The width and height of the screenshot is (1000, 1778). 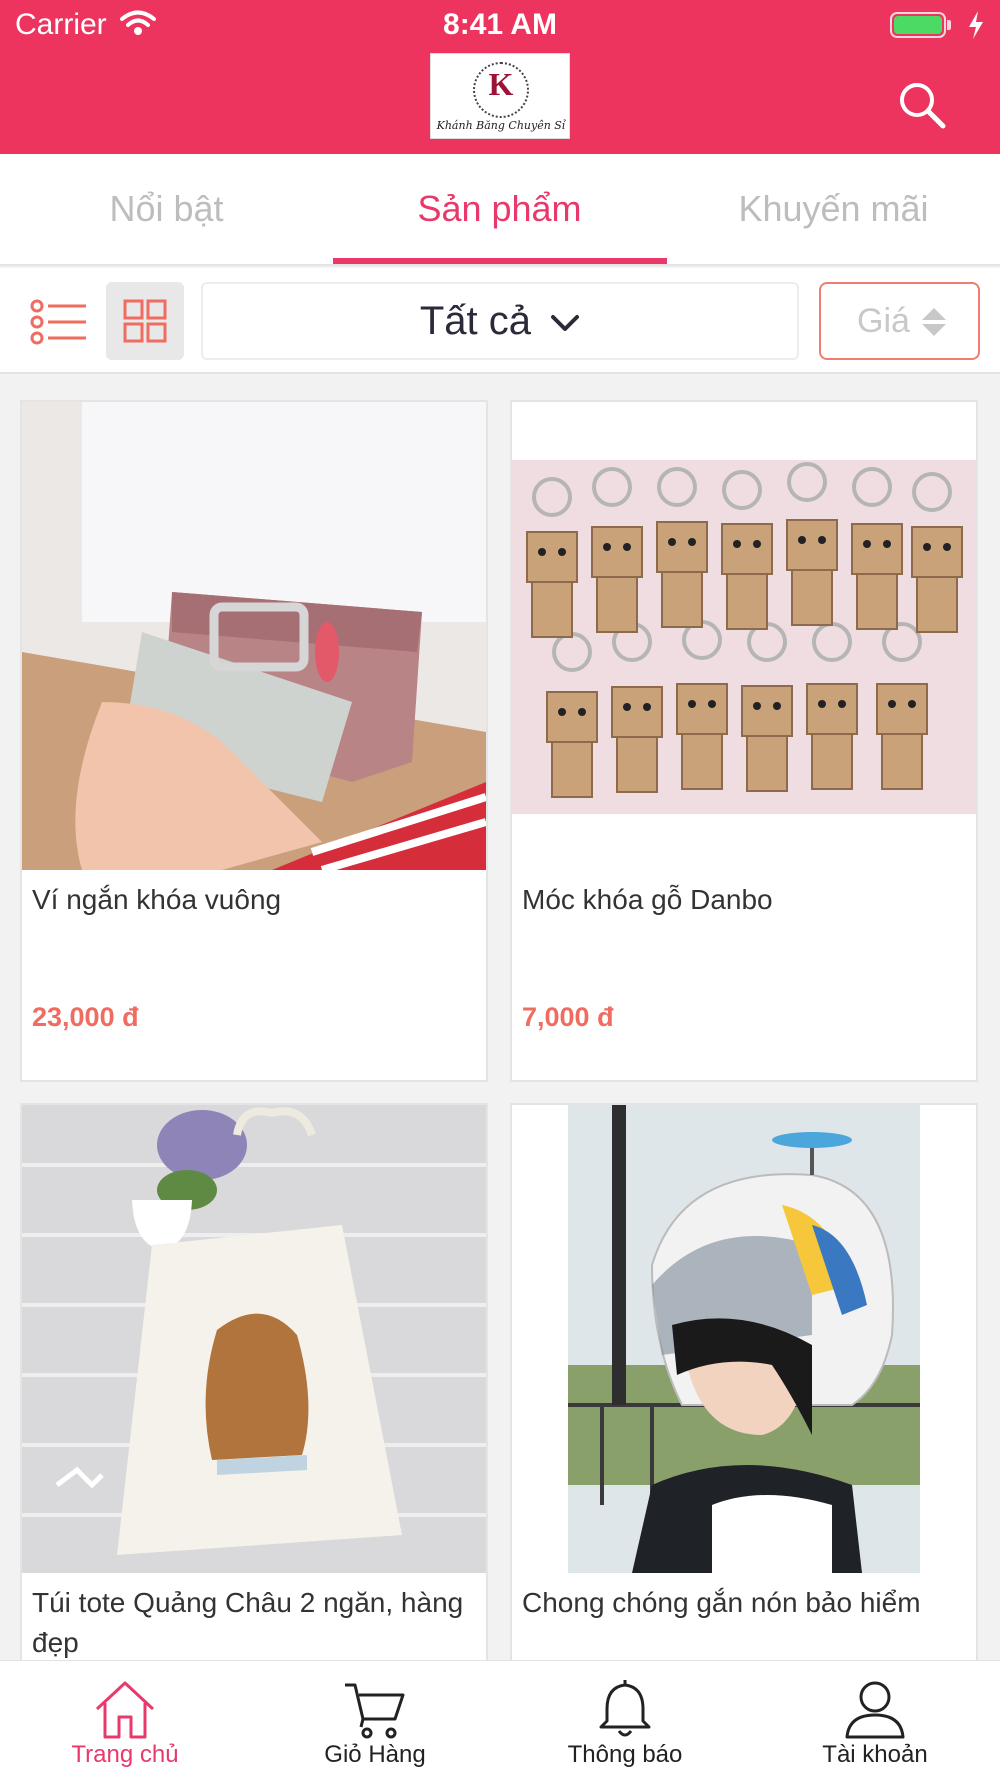 I want to click on nav-notifications: Thông báo, so click(x=625, y=1719).